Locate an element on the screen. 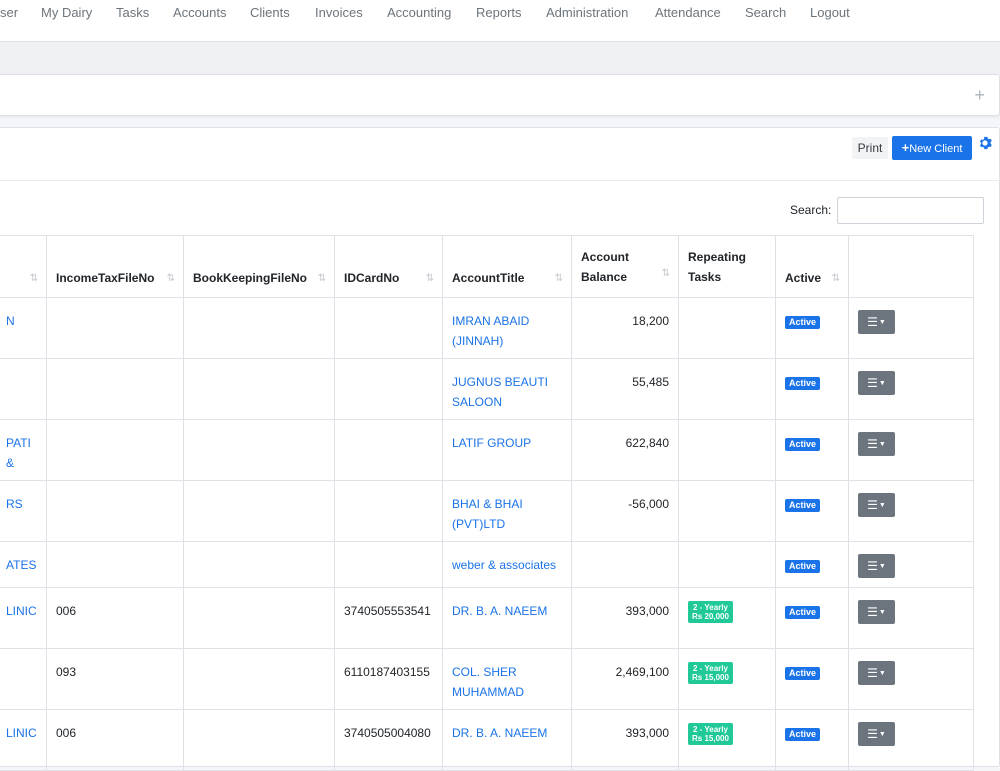 This screenshot has width=1000, height=771. account-balance: -56,000 is located at coordinates (625, 511).